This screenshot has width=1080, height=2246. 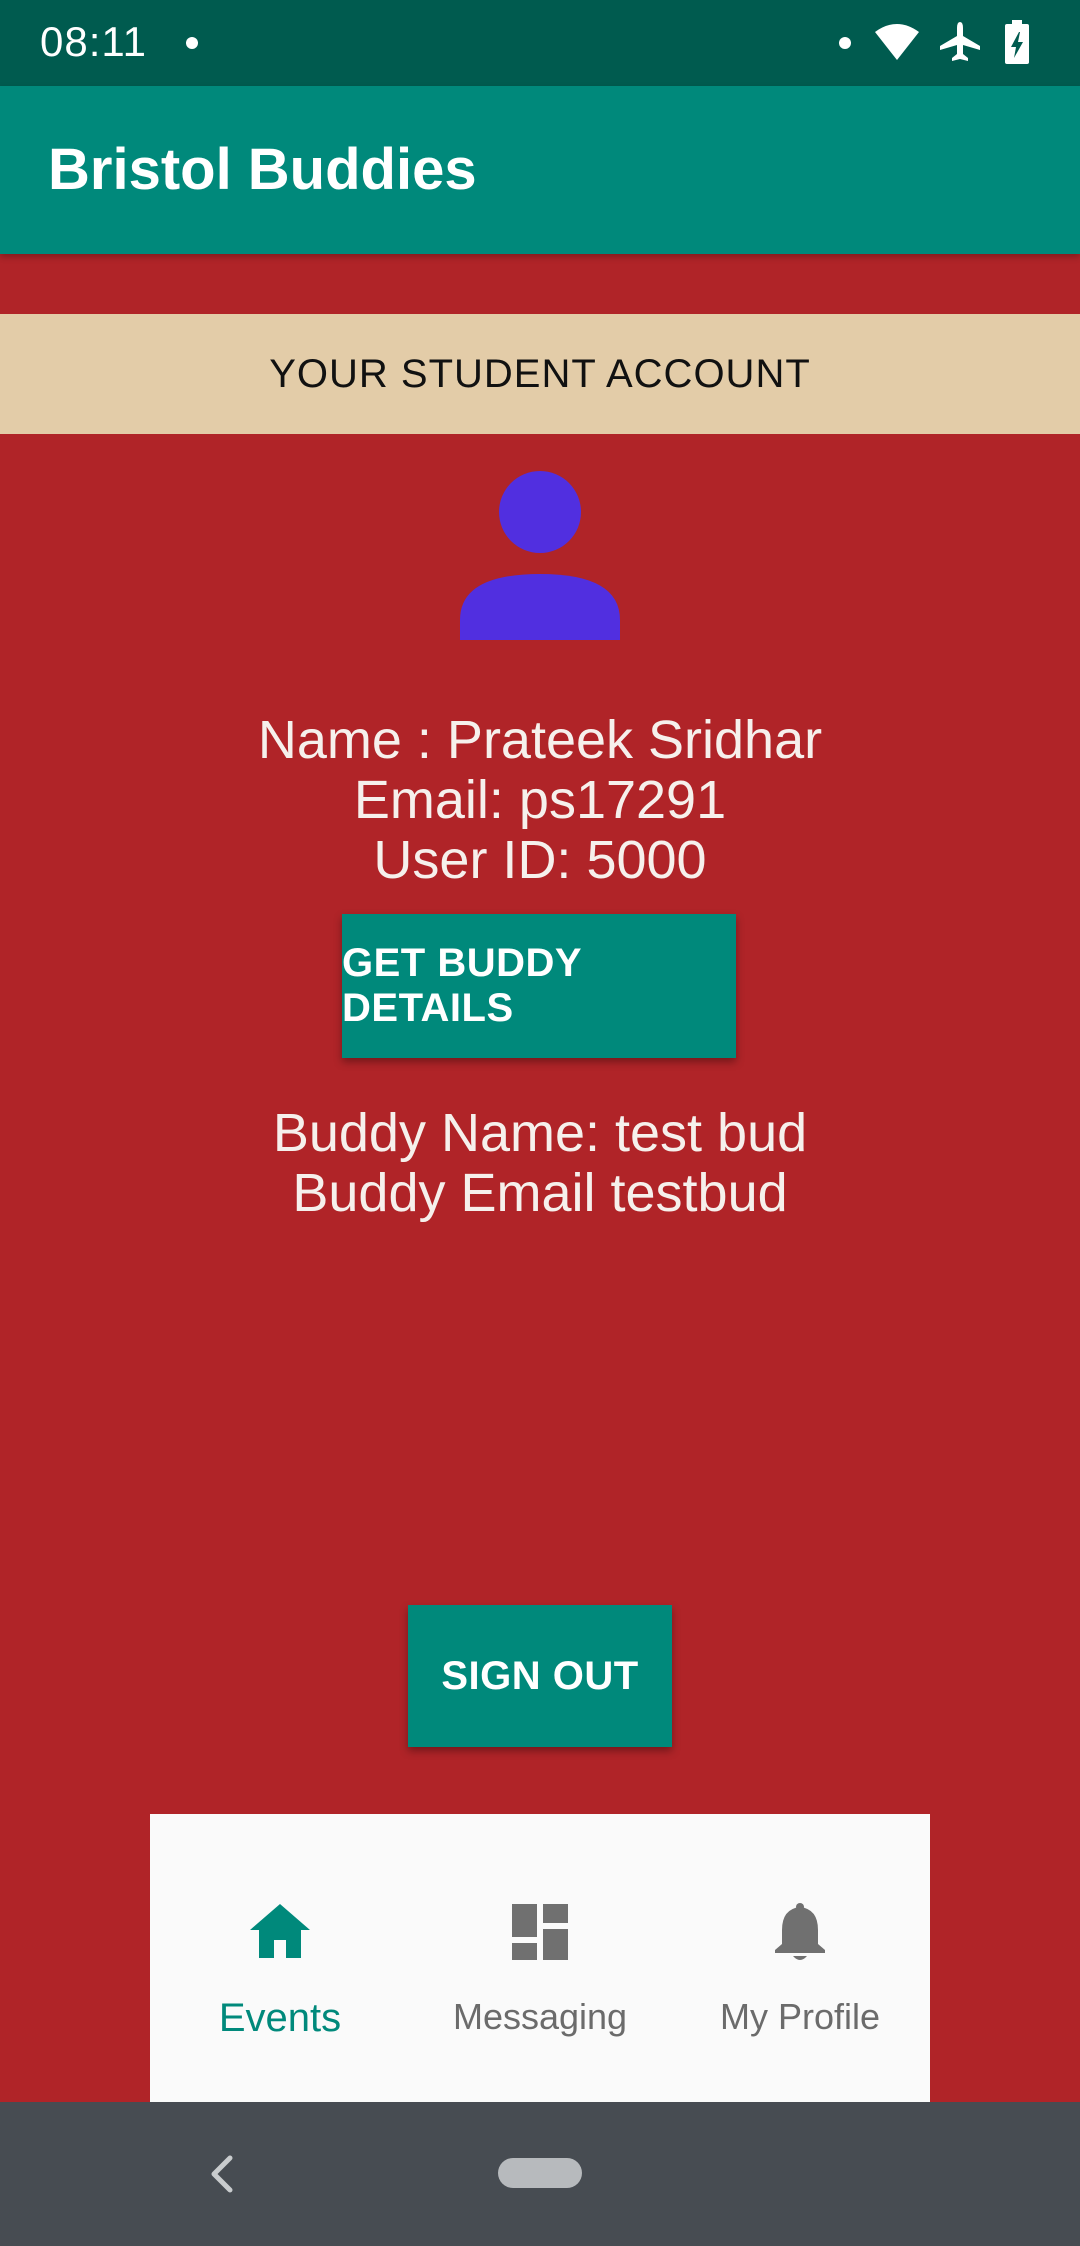 I want to click on profile-email: Email: ps17291, so click(x=540, y=800).